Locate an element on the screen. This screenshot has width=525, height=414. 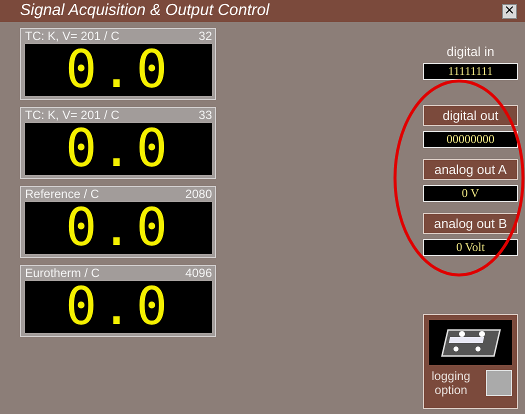
checkbox-label: logging option is located at coordinates (451, 383).